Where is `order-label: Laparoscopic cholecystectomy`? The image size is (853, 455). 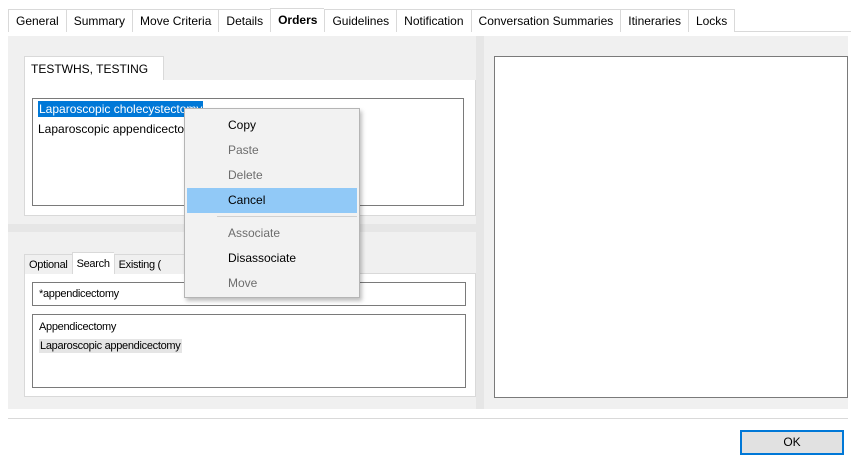
order-label: Laparoscopic cholecystectomy is located at coordinates (121, 109).